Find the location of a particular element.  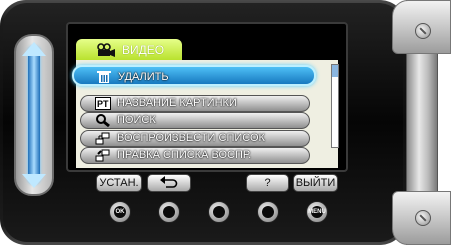

menu-item-label: УДАЛИТЬ is located at coordinates (143, 77).